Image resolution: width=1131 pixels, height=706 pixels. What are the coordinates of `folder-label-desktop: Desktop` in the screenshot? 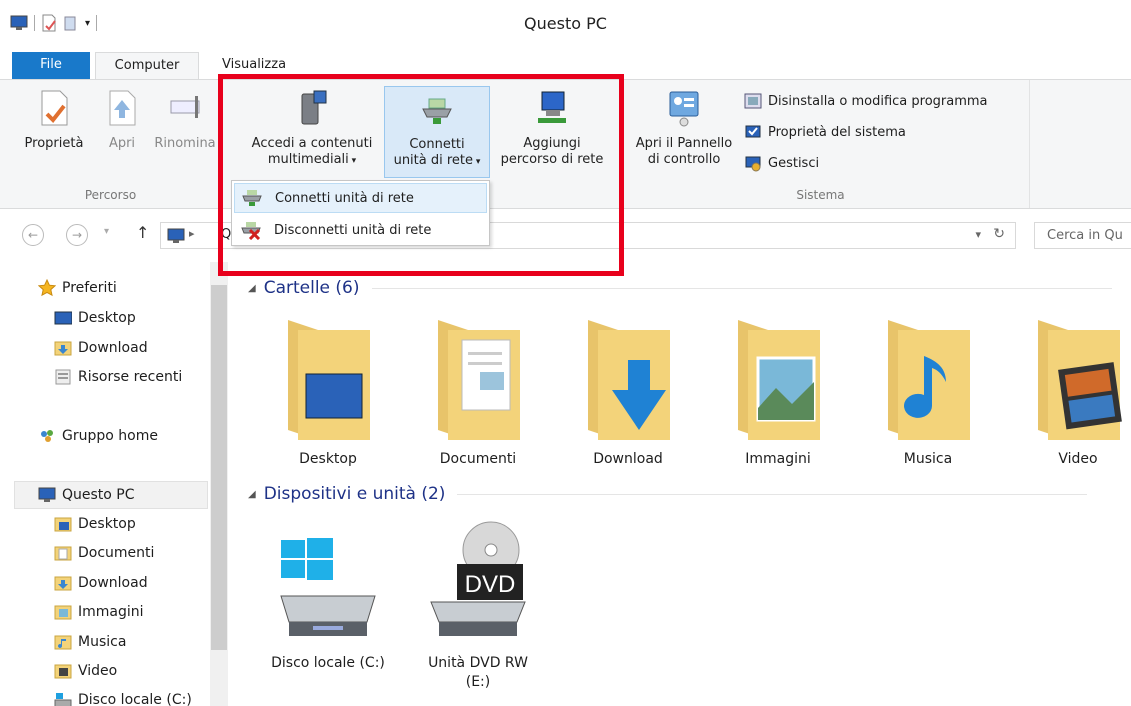 It's located at (328, 459).